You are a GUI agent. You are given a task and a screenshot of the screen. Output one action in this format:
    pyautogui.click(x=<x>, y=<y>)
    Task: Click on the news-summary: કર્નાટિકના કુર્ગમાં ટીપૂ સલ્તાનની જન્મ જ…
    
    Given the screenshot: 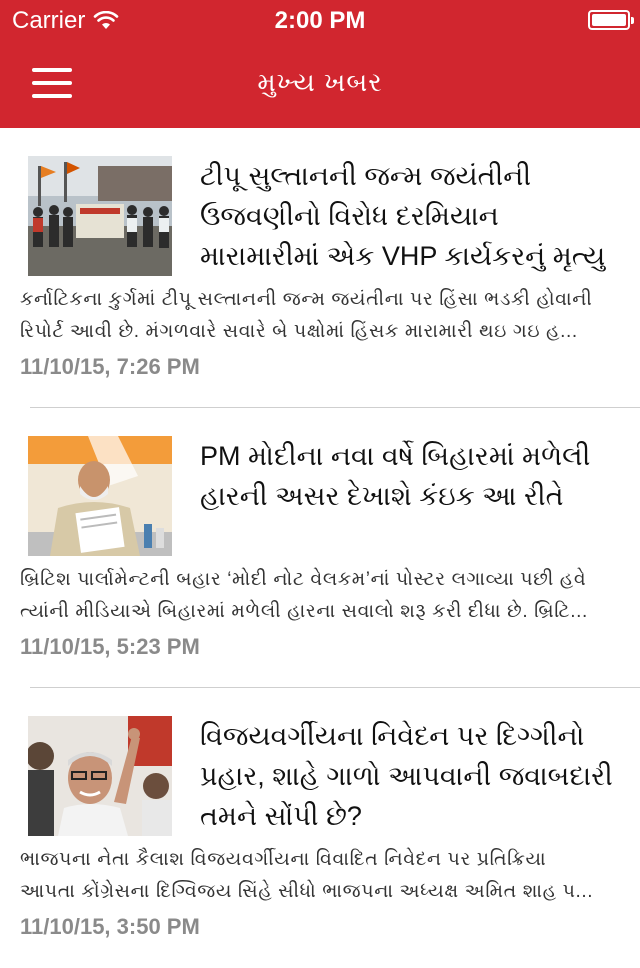 What is the action you would take?
    pyautogui.click(x=320, y=316)
    